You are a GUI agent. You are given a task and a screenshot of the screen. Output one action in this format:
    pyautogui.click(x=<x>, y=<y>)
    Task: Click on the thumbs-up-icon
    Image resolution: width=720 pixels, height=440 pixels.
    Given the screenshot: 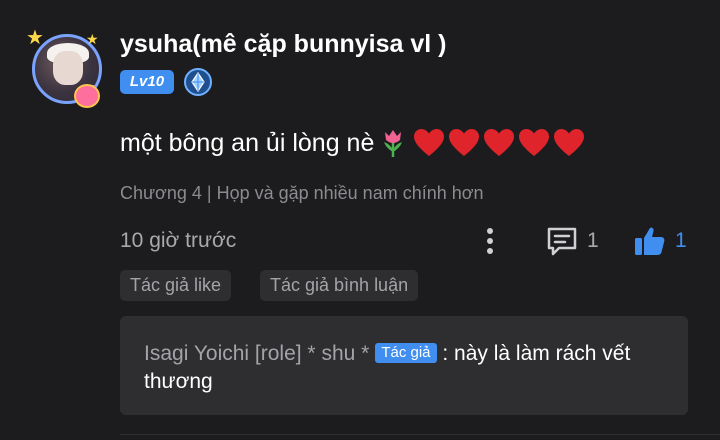 What is the action you would take?
    pyautogui.click(x=650, y=241)
    